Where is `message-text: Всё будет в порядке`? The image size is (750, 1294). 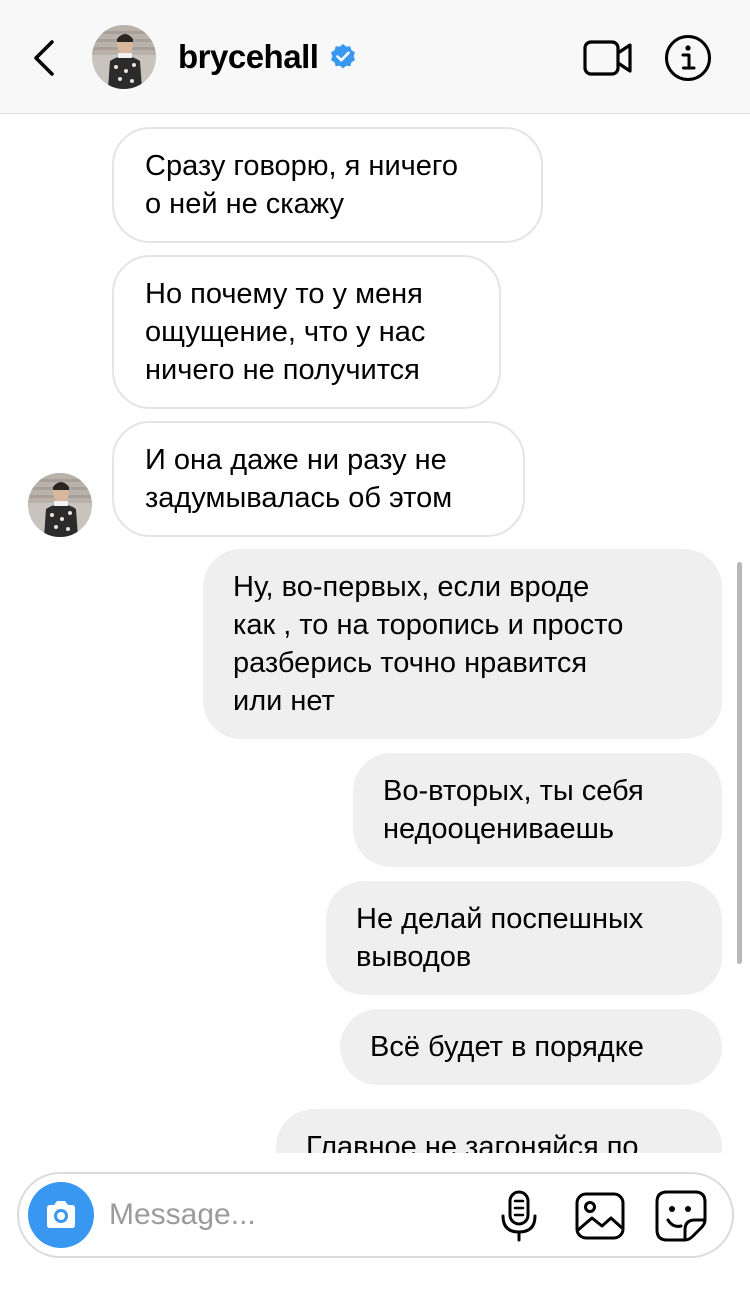
message-text: Всё будет в порядке is located at coordinates (507, 1047).